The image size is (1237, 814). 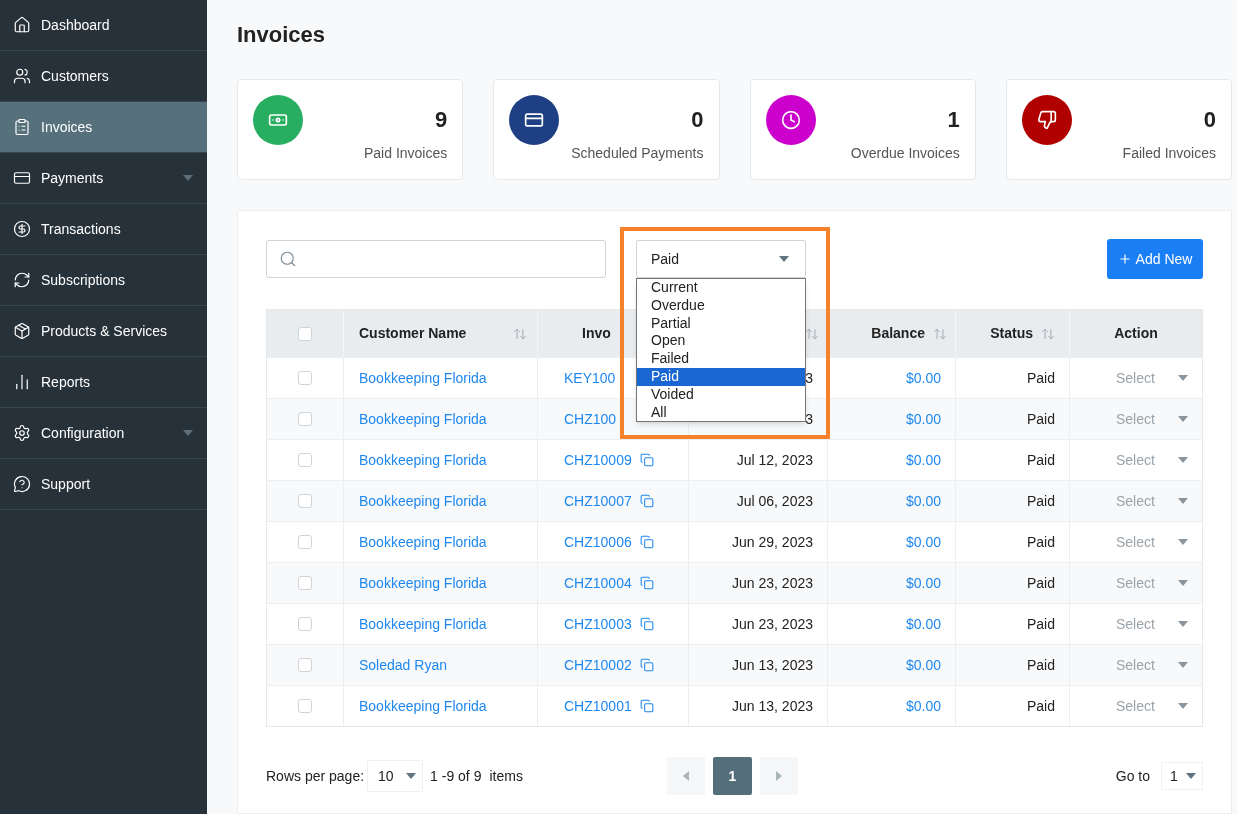 What do you see at coordinates (103, 484) in the screenshot?
I see `sidebar-item: Support` at bounding box center [103, 484].